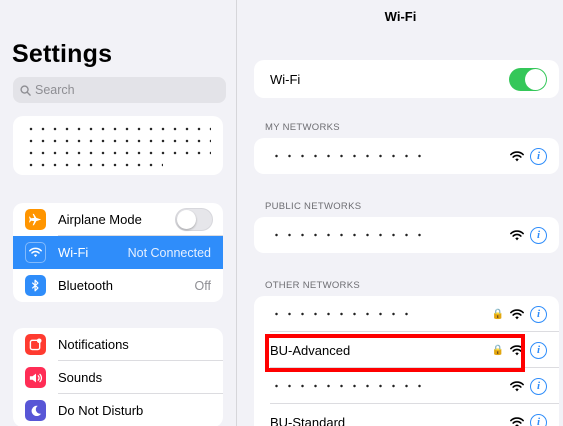 The width and height of the screenshot is (563, 426). What do you see at coordinates (395, 353) in the screenshot?
I see `highlight-annotation-box` at bounding box center [395, 353].